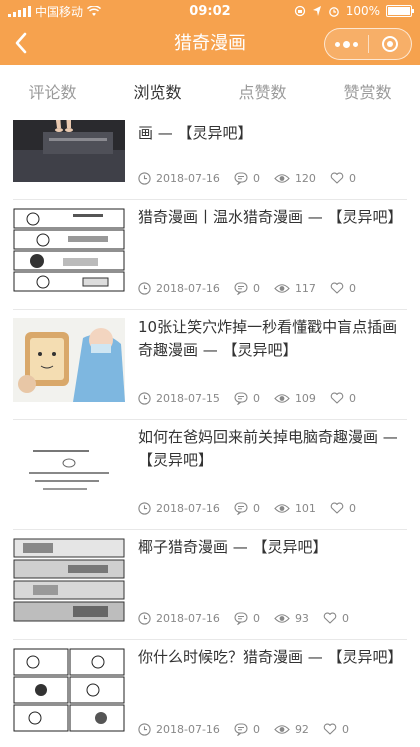 The height and width of the screenshot is (747, 420). Describe the element at coordinates (268, 338) in the screenshot. I see `article-title: 10张让笑穴炸掉一秒看懂戳中盲点插画奇趣漫画 — 【灵异吧】` at that location.